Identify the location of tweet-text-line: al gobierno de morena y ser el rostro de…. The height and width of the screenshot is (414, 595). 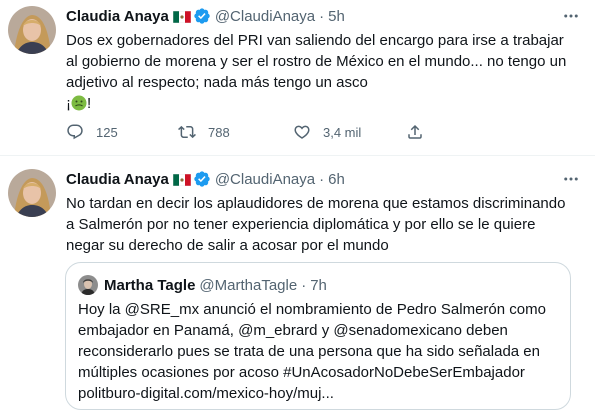
(316, 61).